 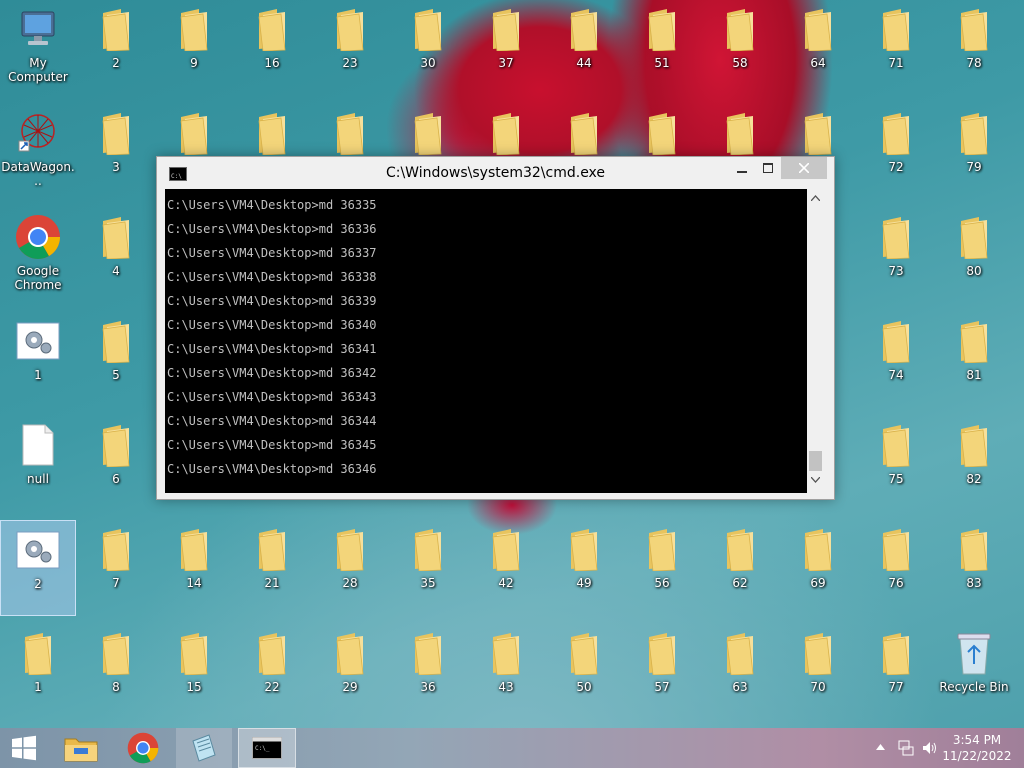 What do you see at coordinates (930, 748) in the screenshot?
I see `volume-icon` at bounding box center [930, 748].